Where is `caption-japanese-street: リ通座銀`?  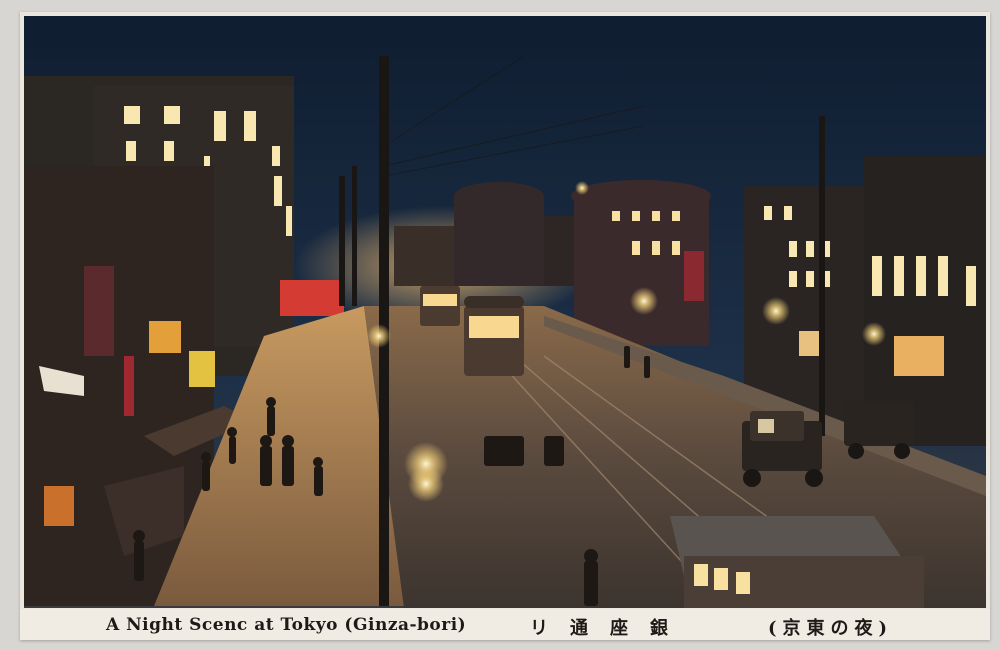
caption-japanese-street: リ通座銀 is located at coordinates (610, 628).